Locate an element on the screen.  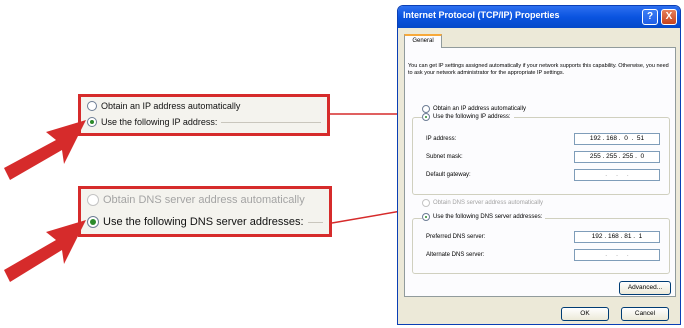
default-gateway-label: Default gateway: is located at coordinates (448, 175).